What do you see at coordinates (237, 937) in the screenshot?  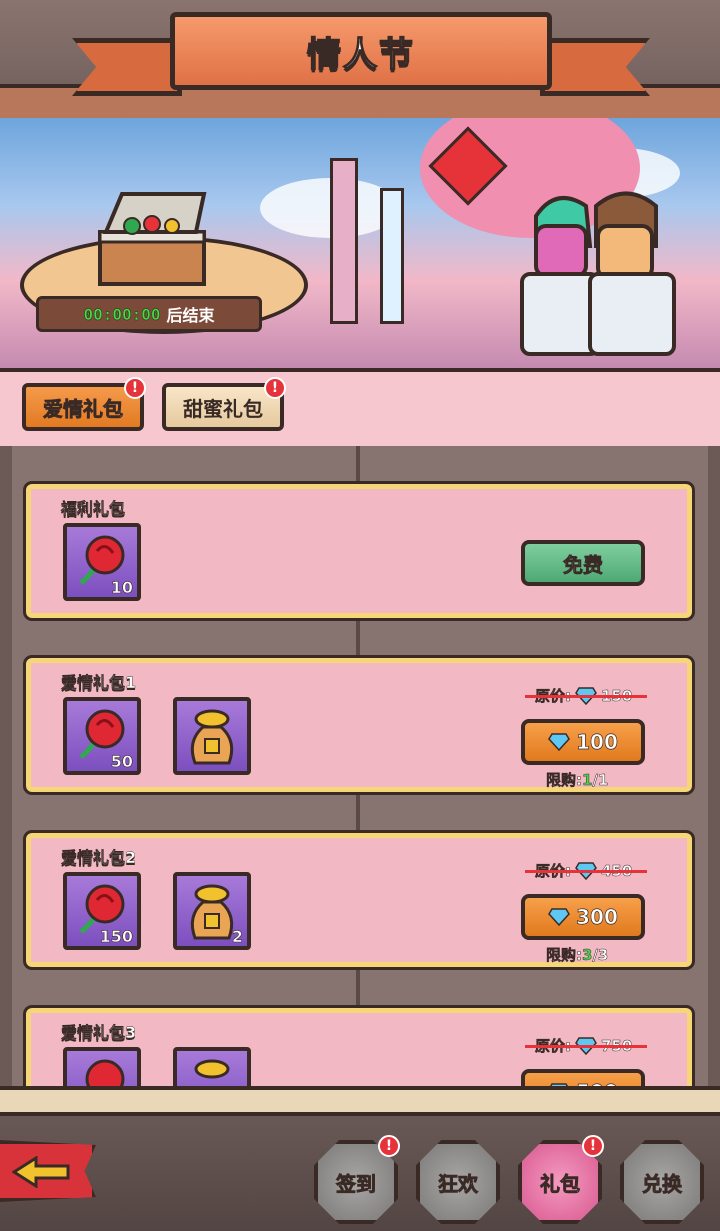 I see `item-quantity: 2` at bounding box center [237, 937].